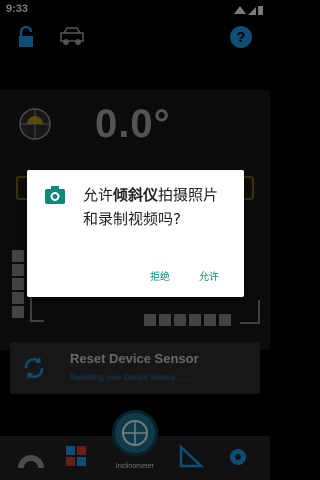 The image size is (320, 480). I want to click on dialog-message-prefix: 允许, so click(98, 195).